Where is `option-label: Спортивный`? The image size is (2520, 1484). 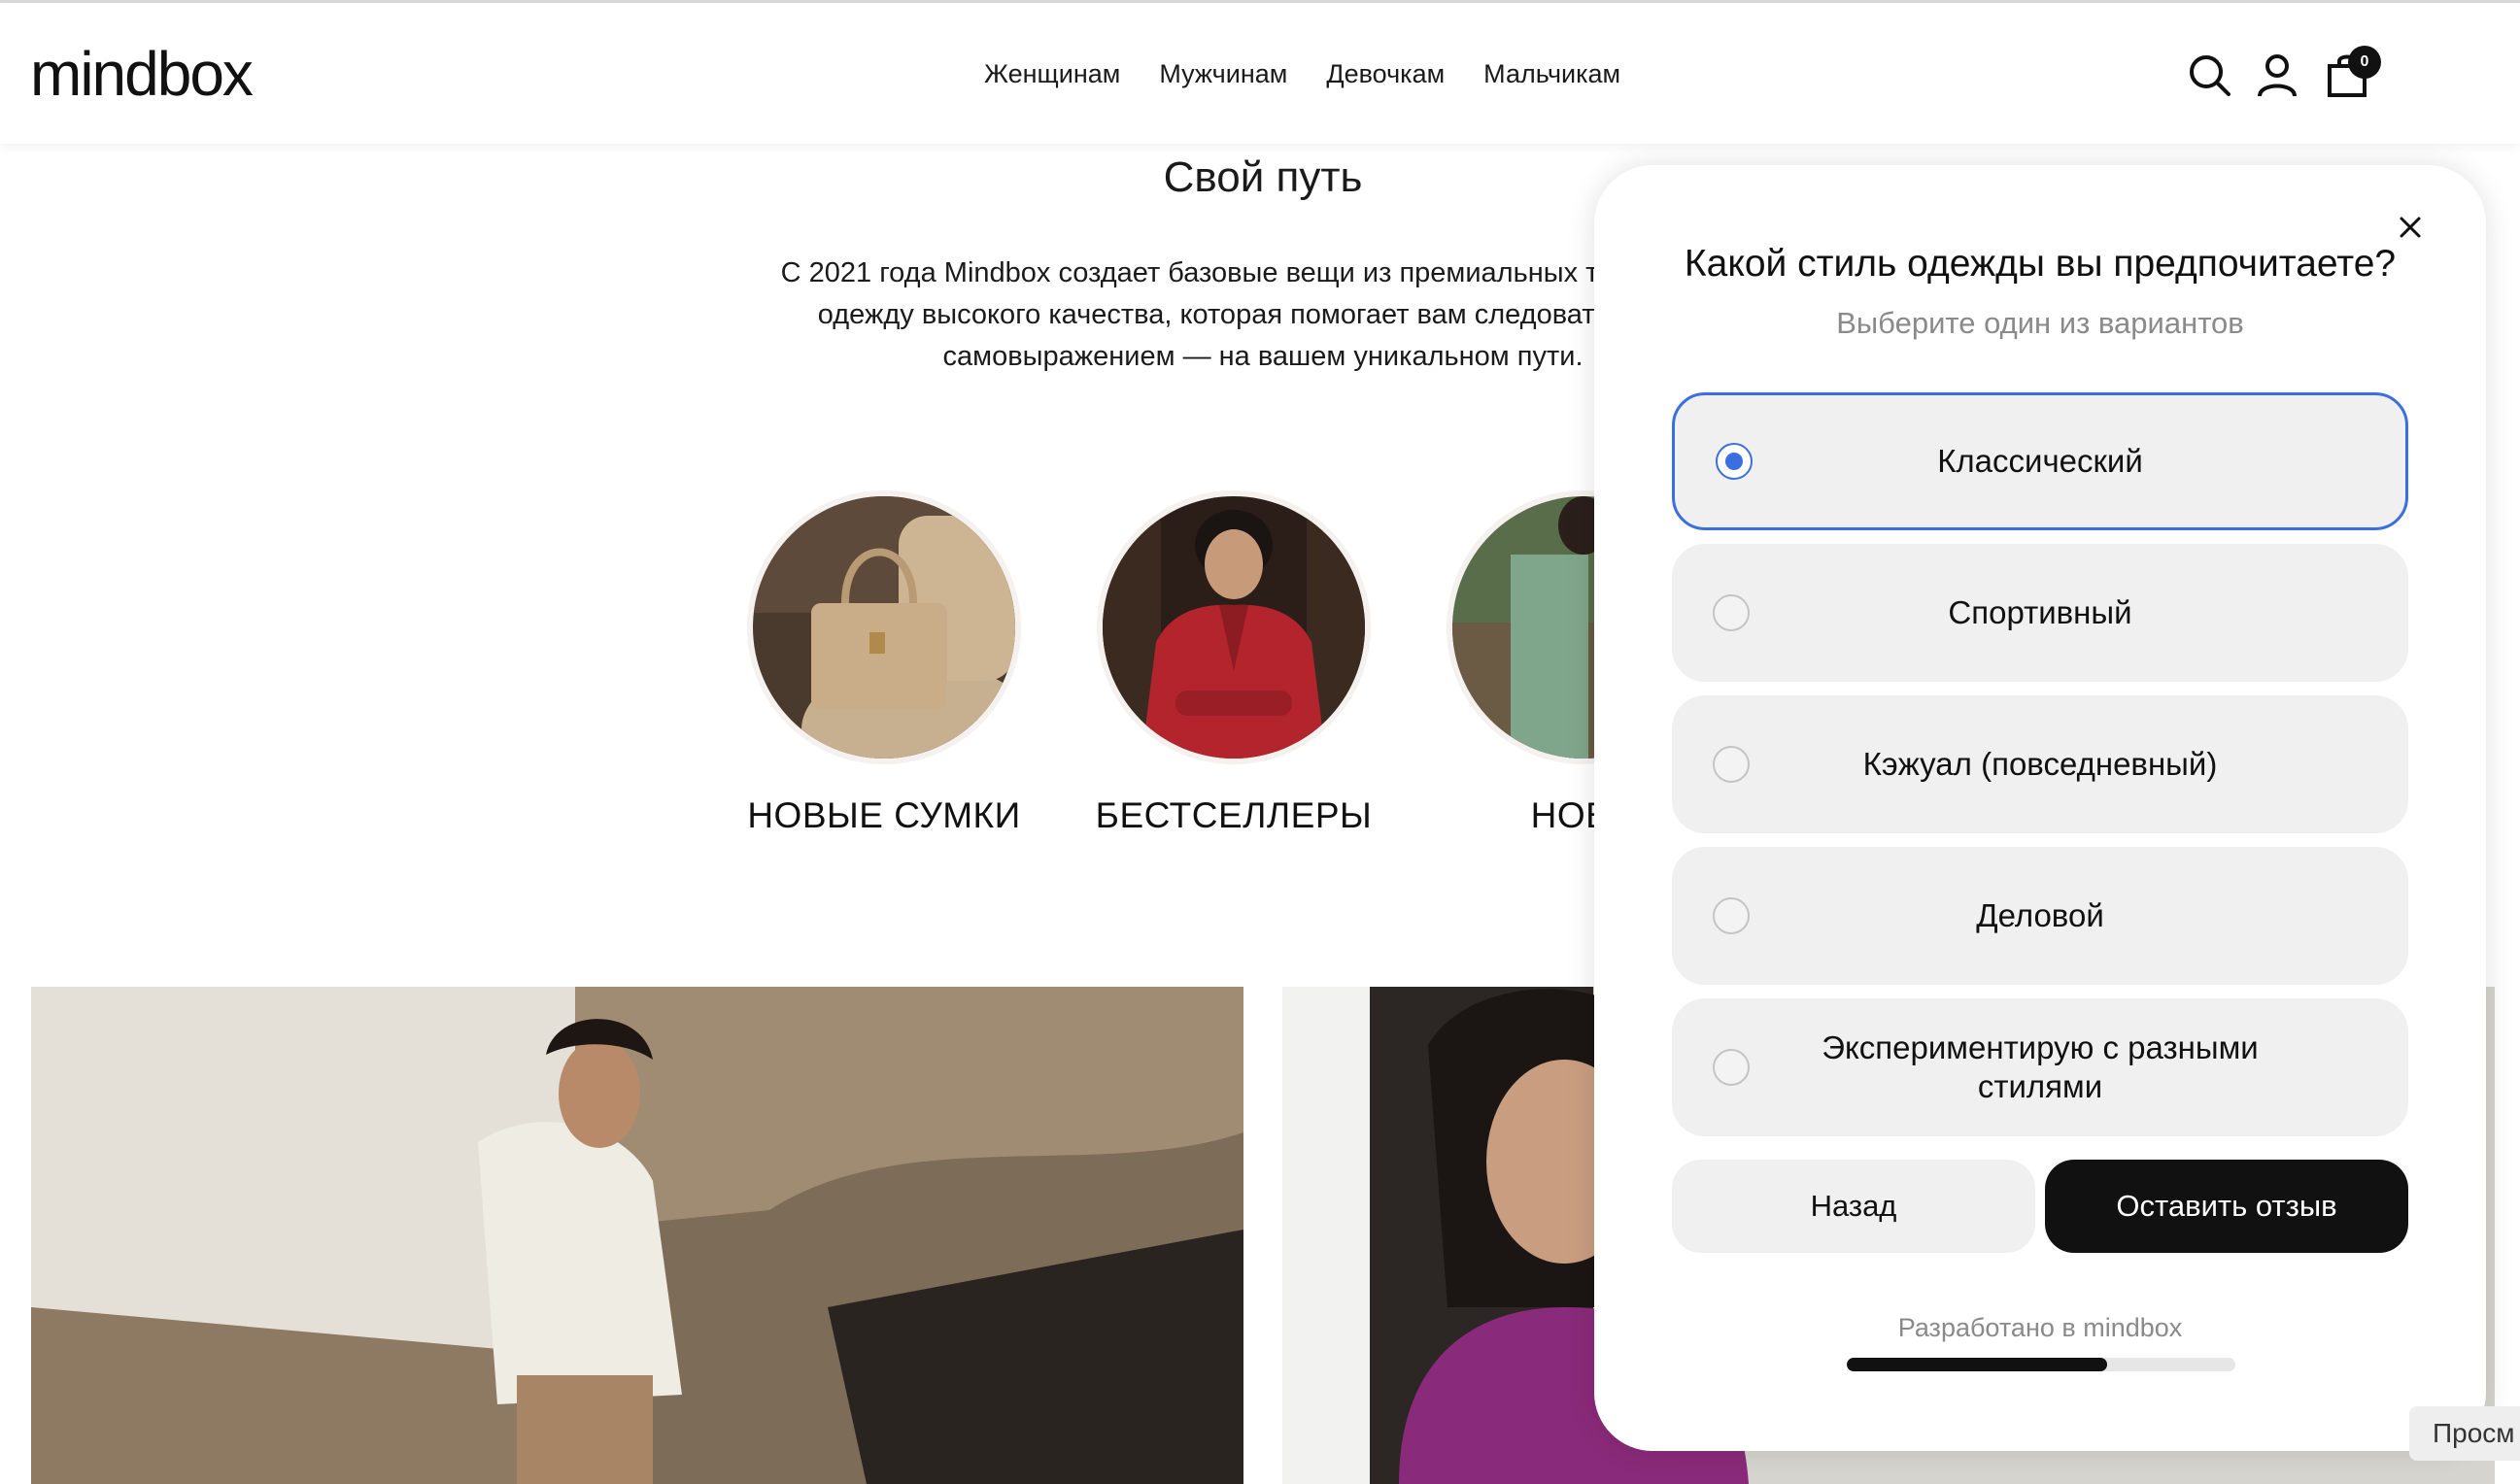 option-label: Спортивный is located at coordinates (2040, 612).